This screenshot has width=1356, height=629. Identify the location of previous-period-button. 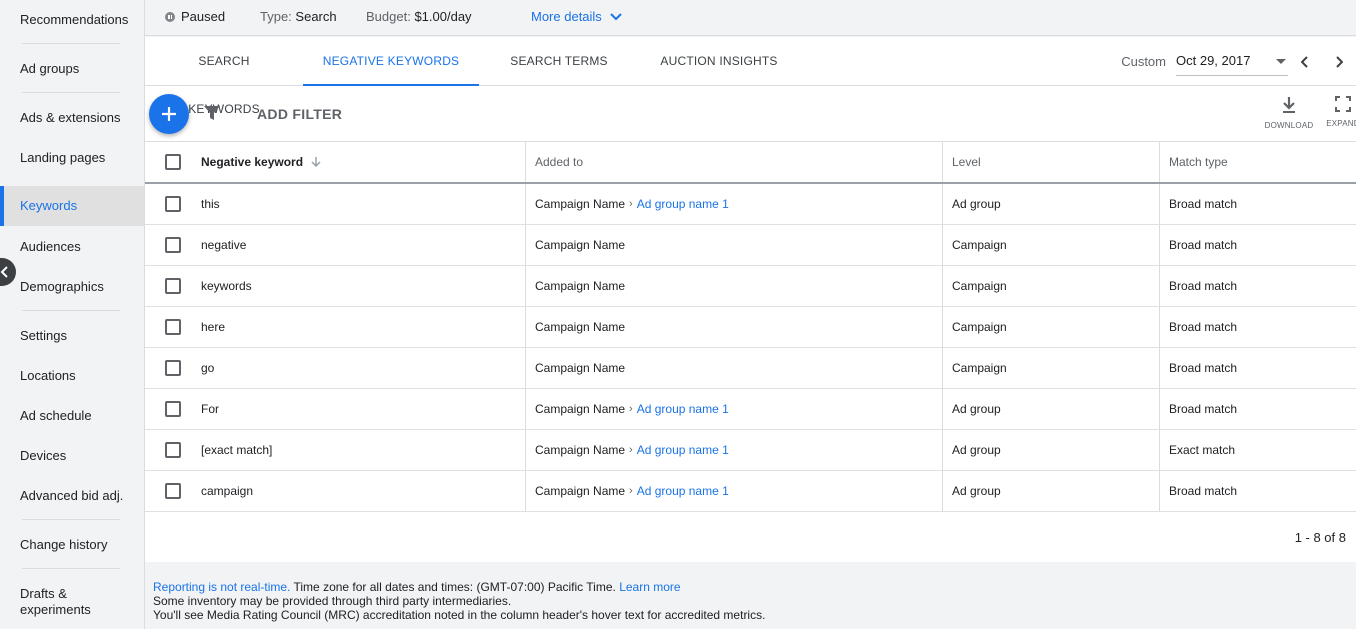
(1305, 62).